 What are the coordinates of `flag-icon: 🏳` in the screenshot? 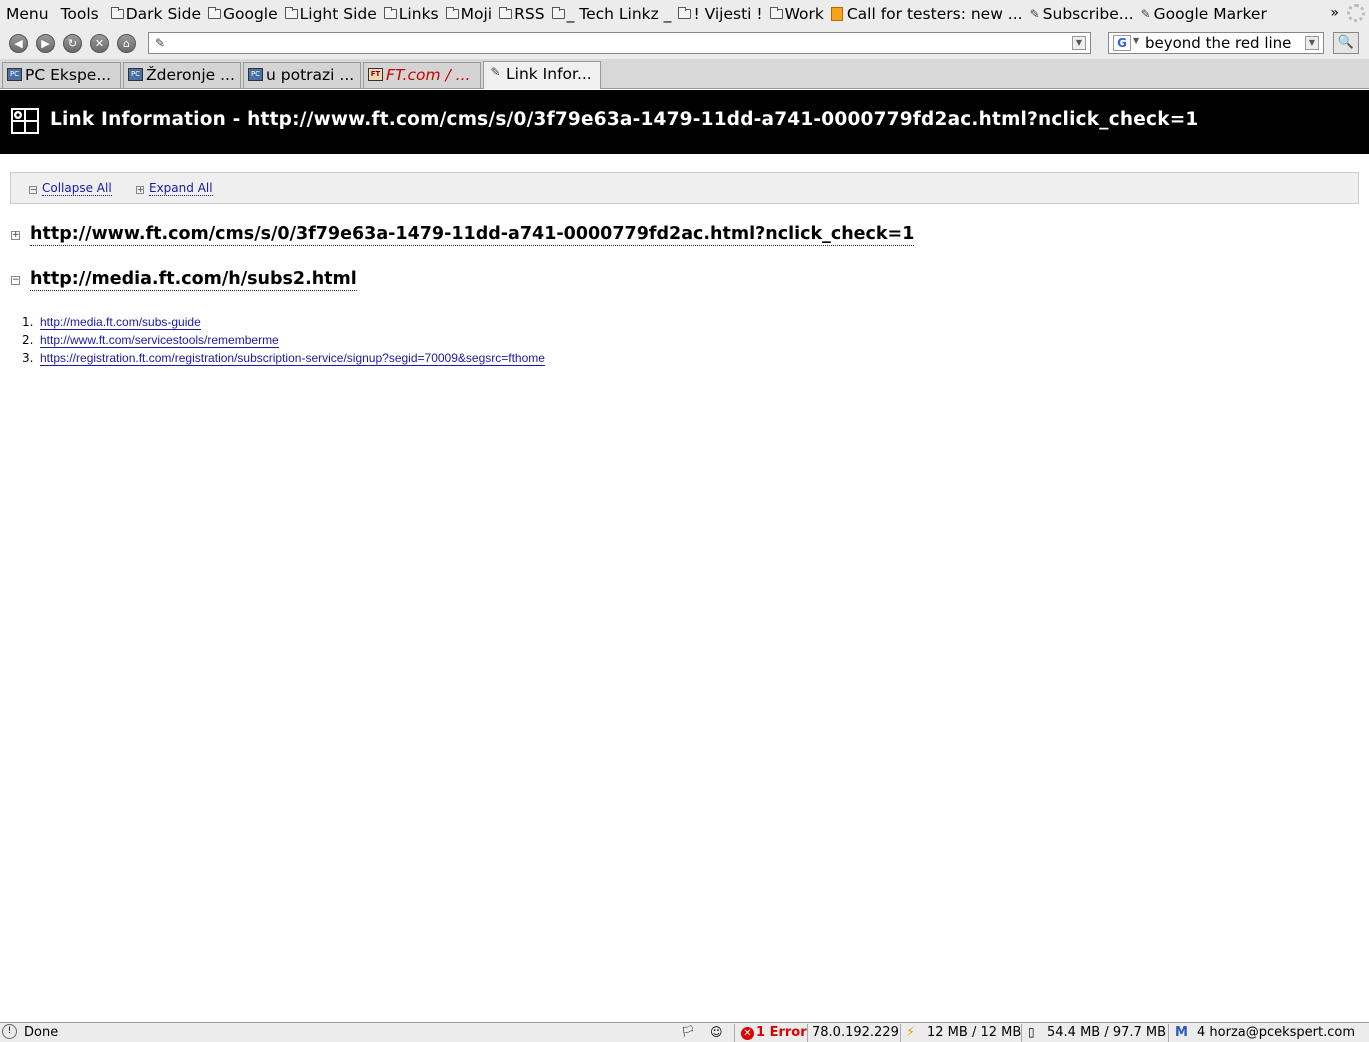 It's located at (688, 1031).